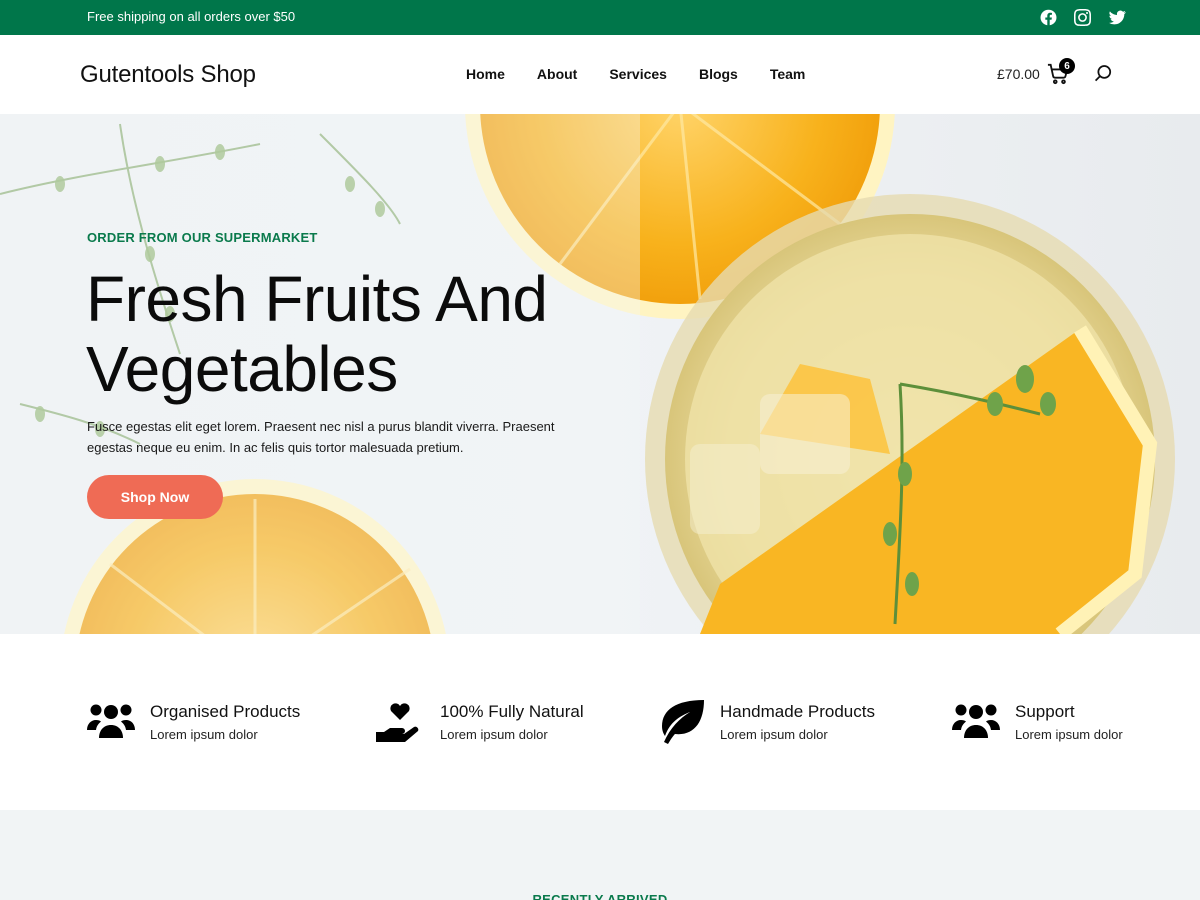  What do you see at coordinates (202, 237) in the screenshot?
I see `hero-eyebrow: ORDER FROM OUR SUPERMARKET` at bounding box center [202, 237].